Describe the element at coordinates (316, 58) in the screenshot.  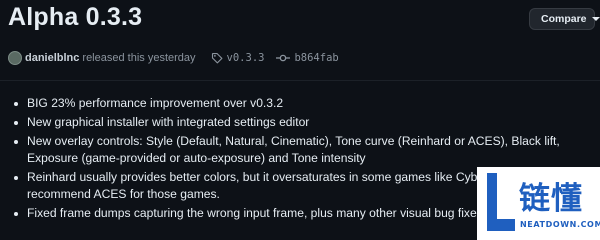
I see `commit-link: b864fab` at that location.